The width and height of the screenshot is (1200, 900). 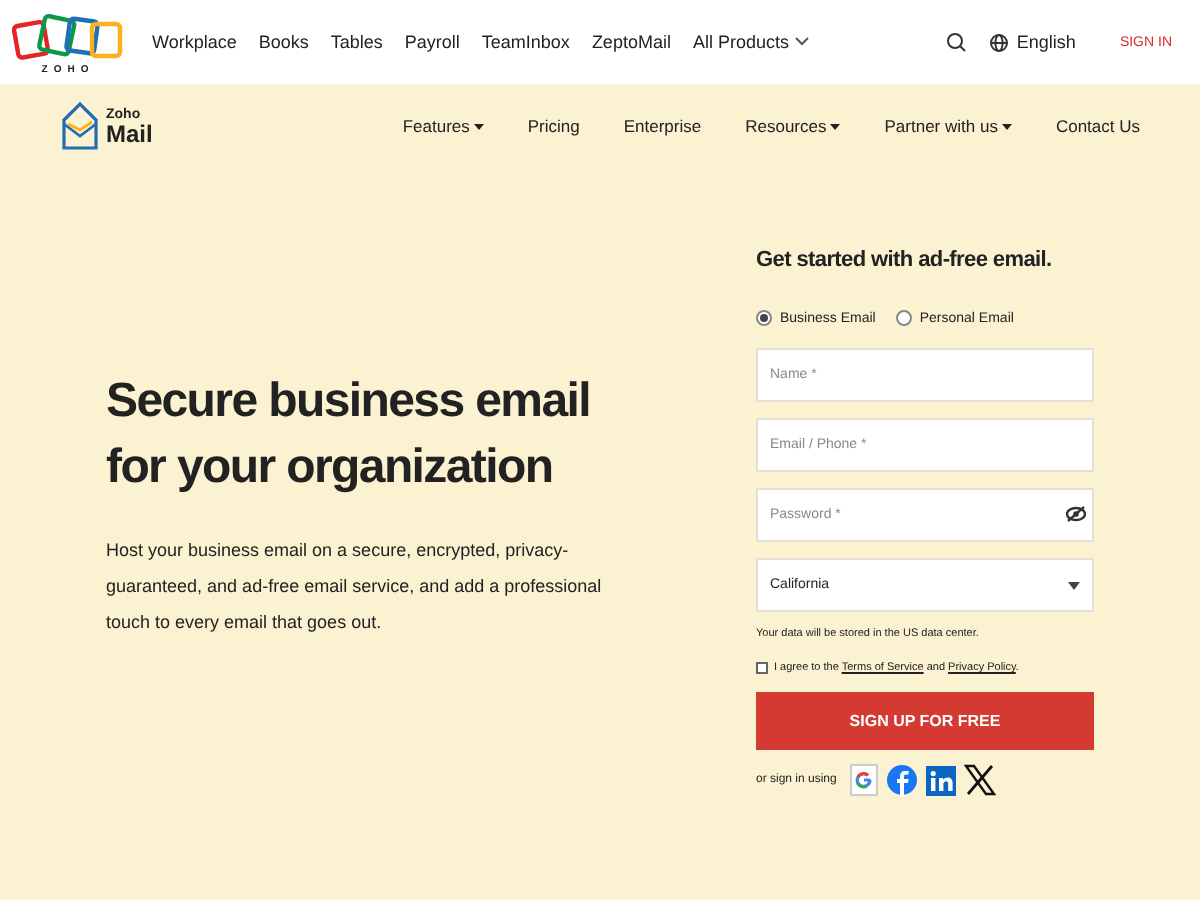 What do you see at coordinates (905, 260) in the screenshot?
I see `form-title: Get started with ad-free email.` at bounding box center [905, 260].